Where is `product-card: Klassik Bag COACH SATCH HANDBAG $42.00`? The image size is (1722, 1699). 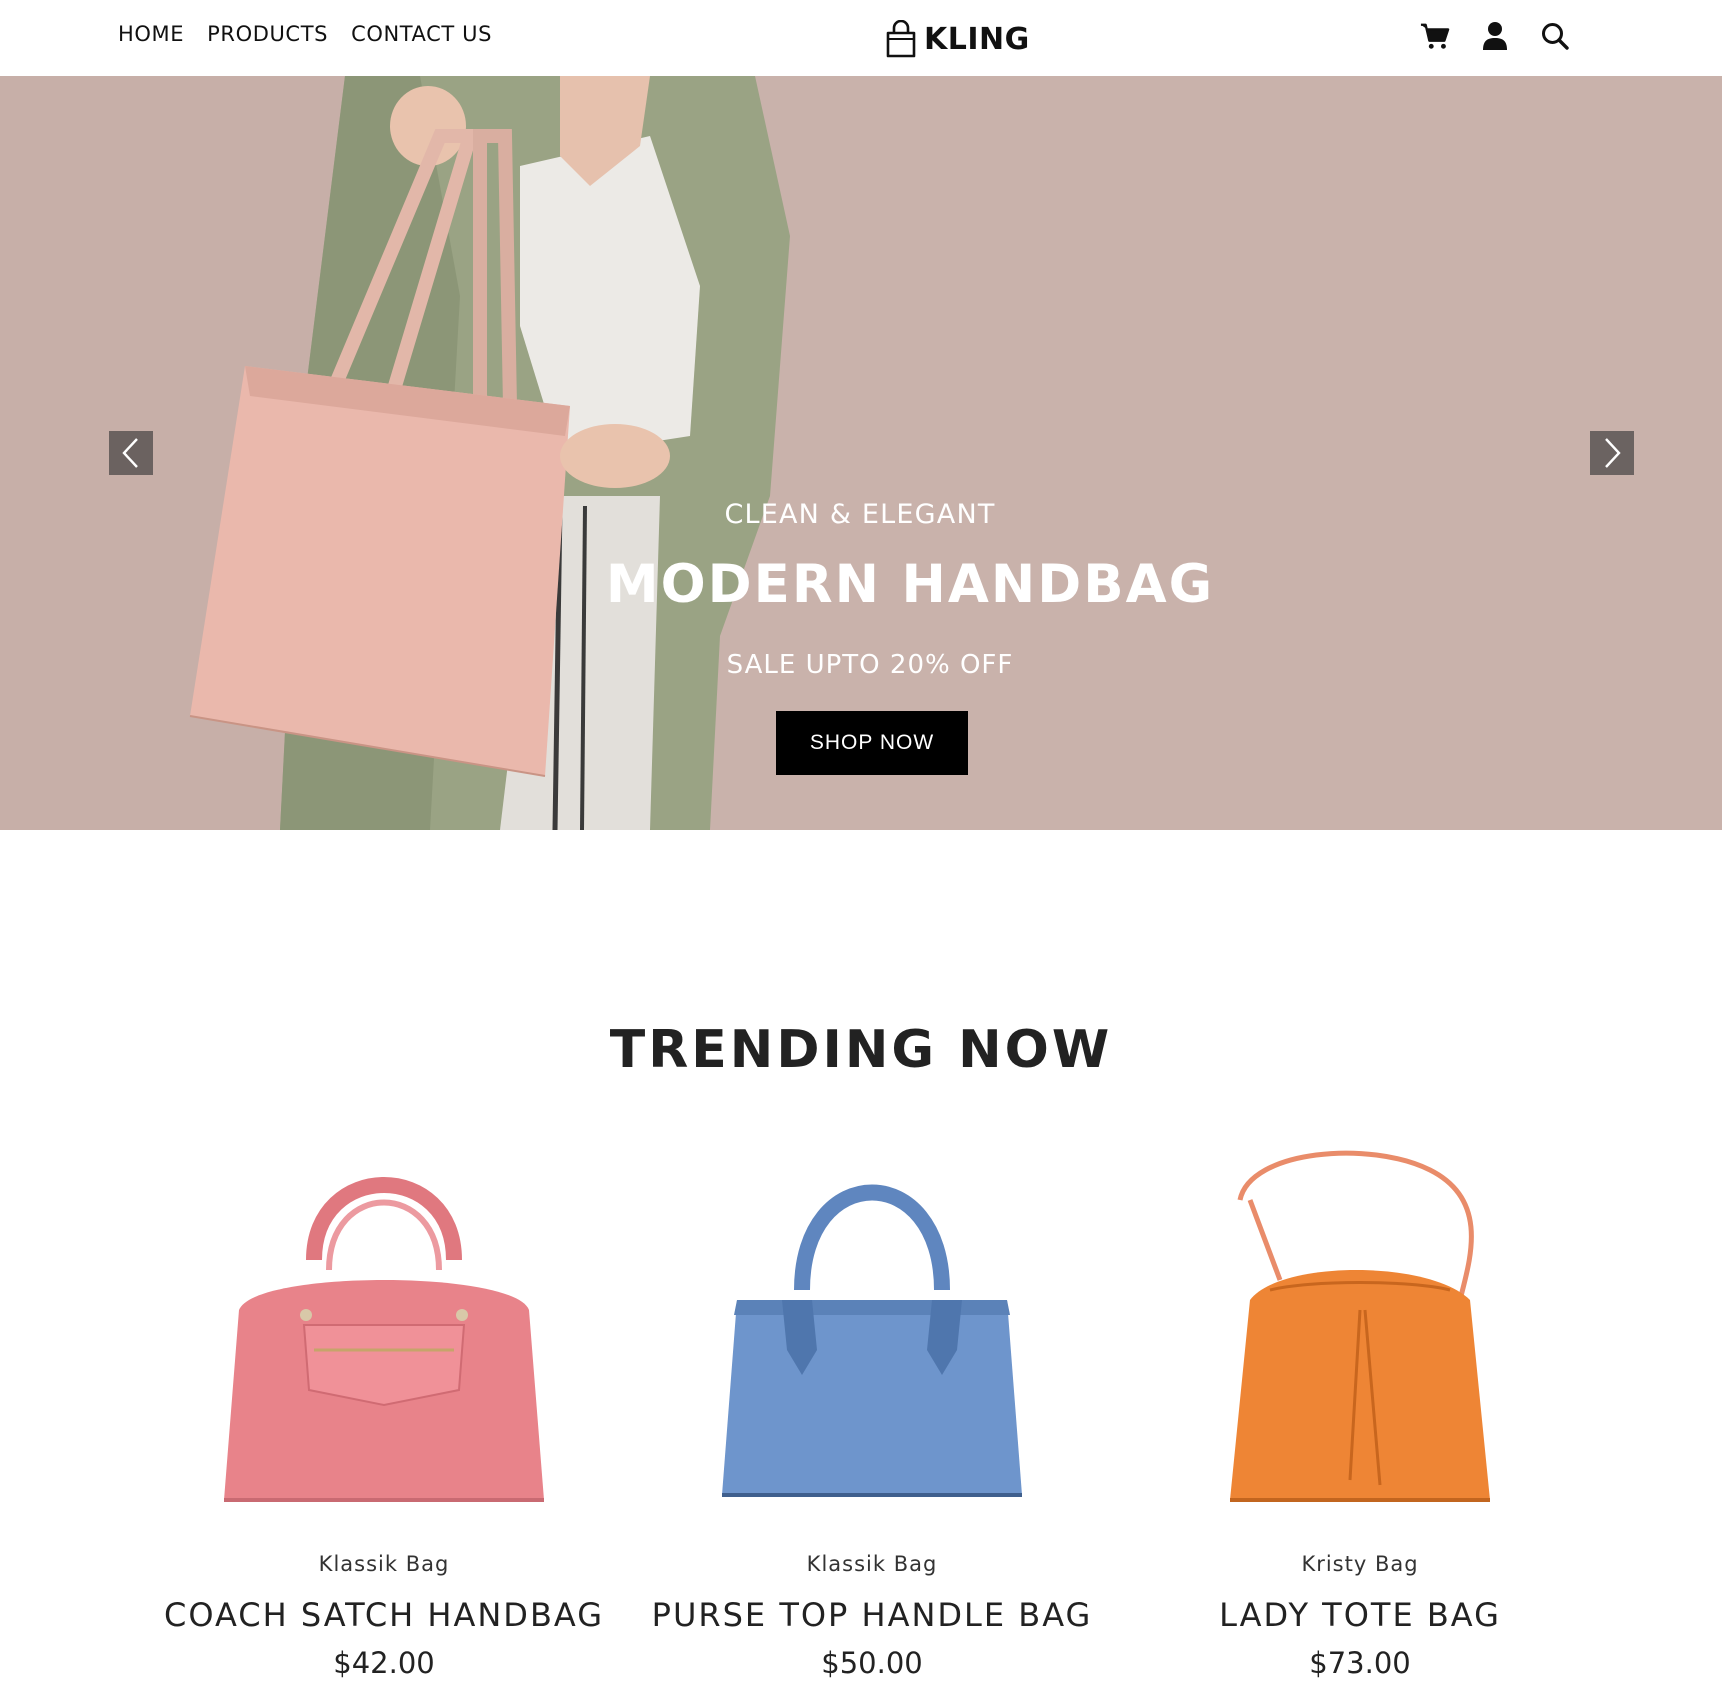 product-card: Klassik Bag COACH SATCH HANDBAG $42.00 is located at coordinates (384, 1410).